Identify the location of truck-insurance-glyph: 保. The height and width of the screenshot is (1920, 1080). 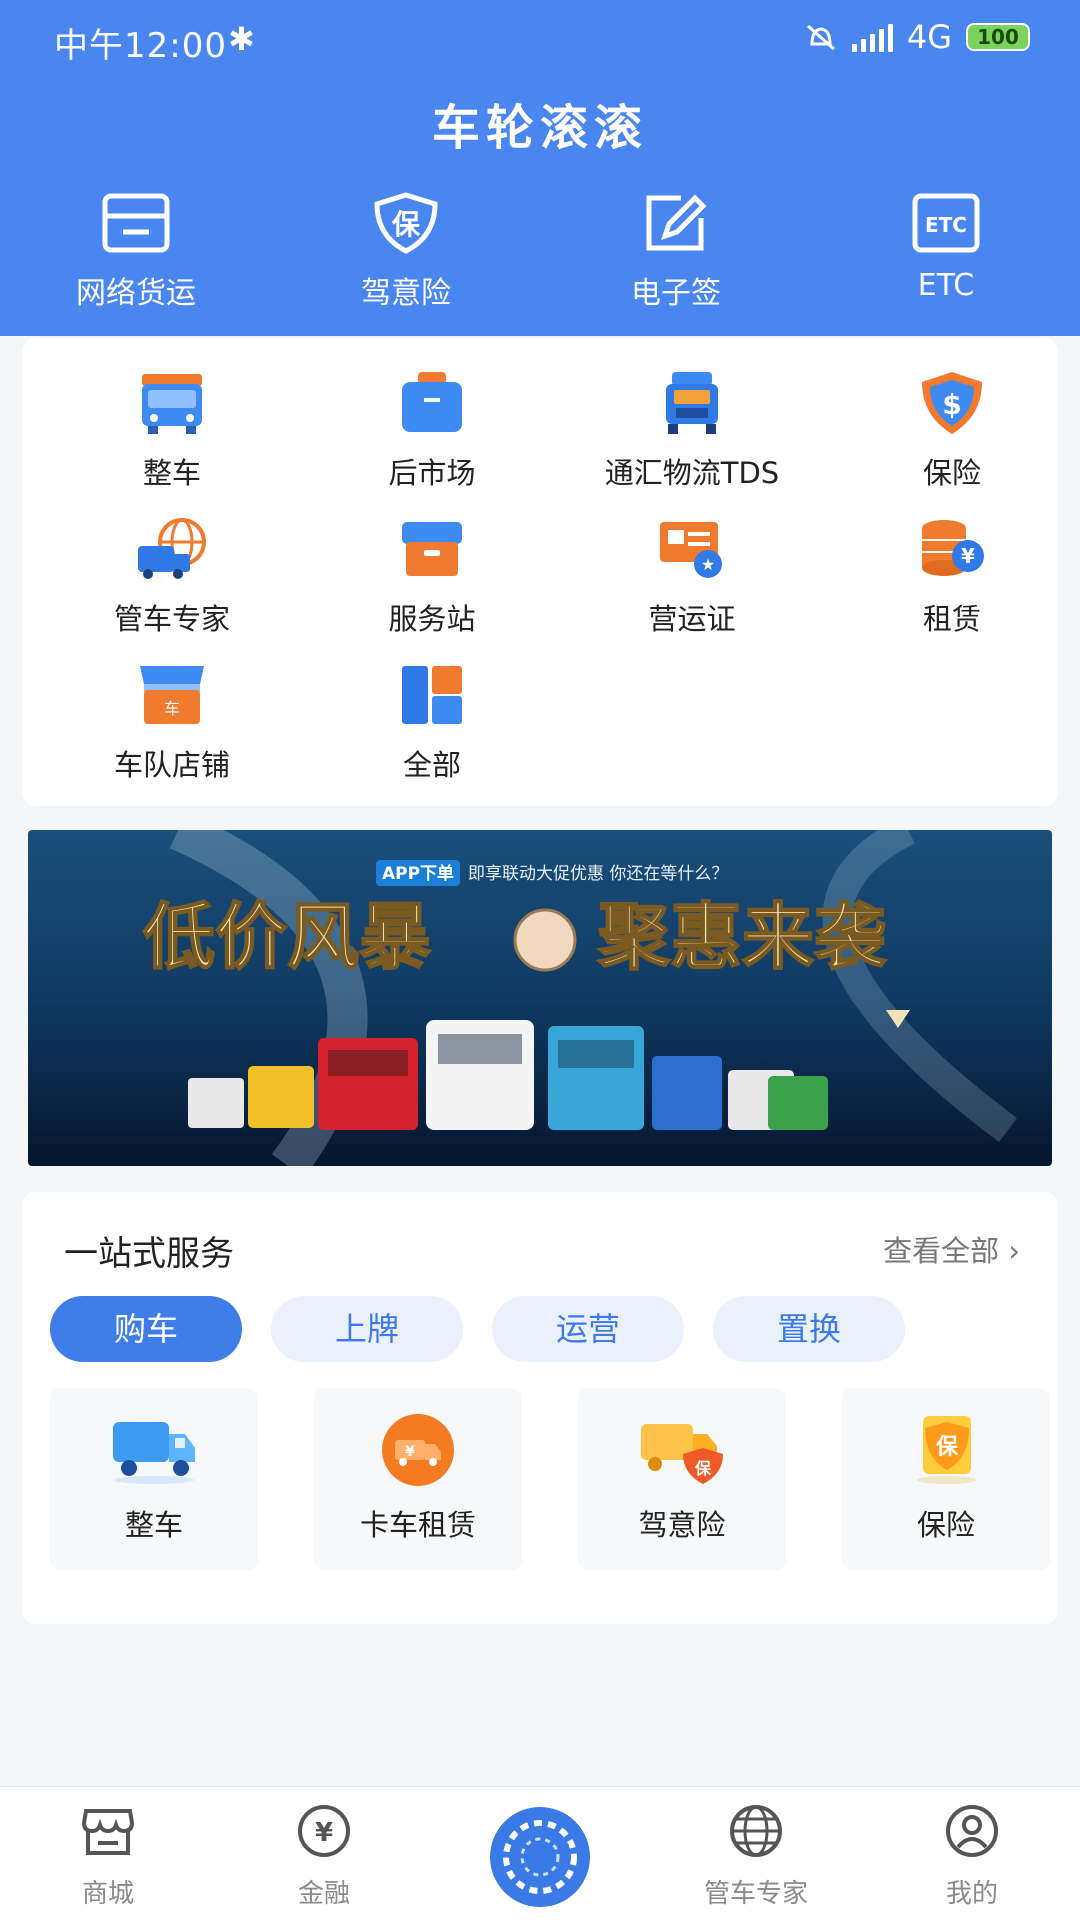
(703, 1468).